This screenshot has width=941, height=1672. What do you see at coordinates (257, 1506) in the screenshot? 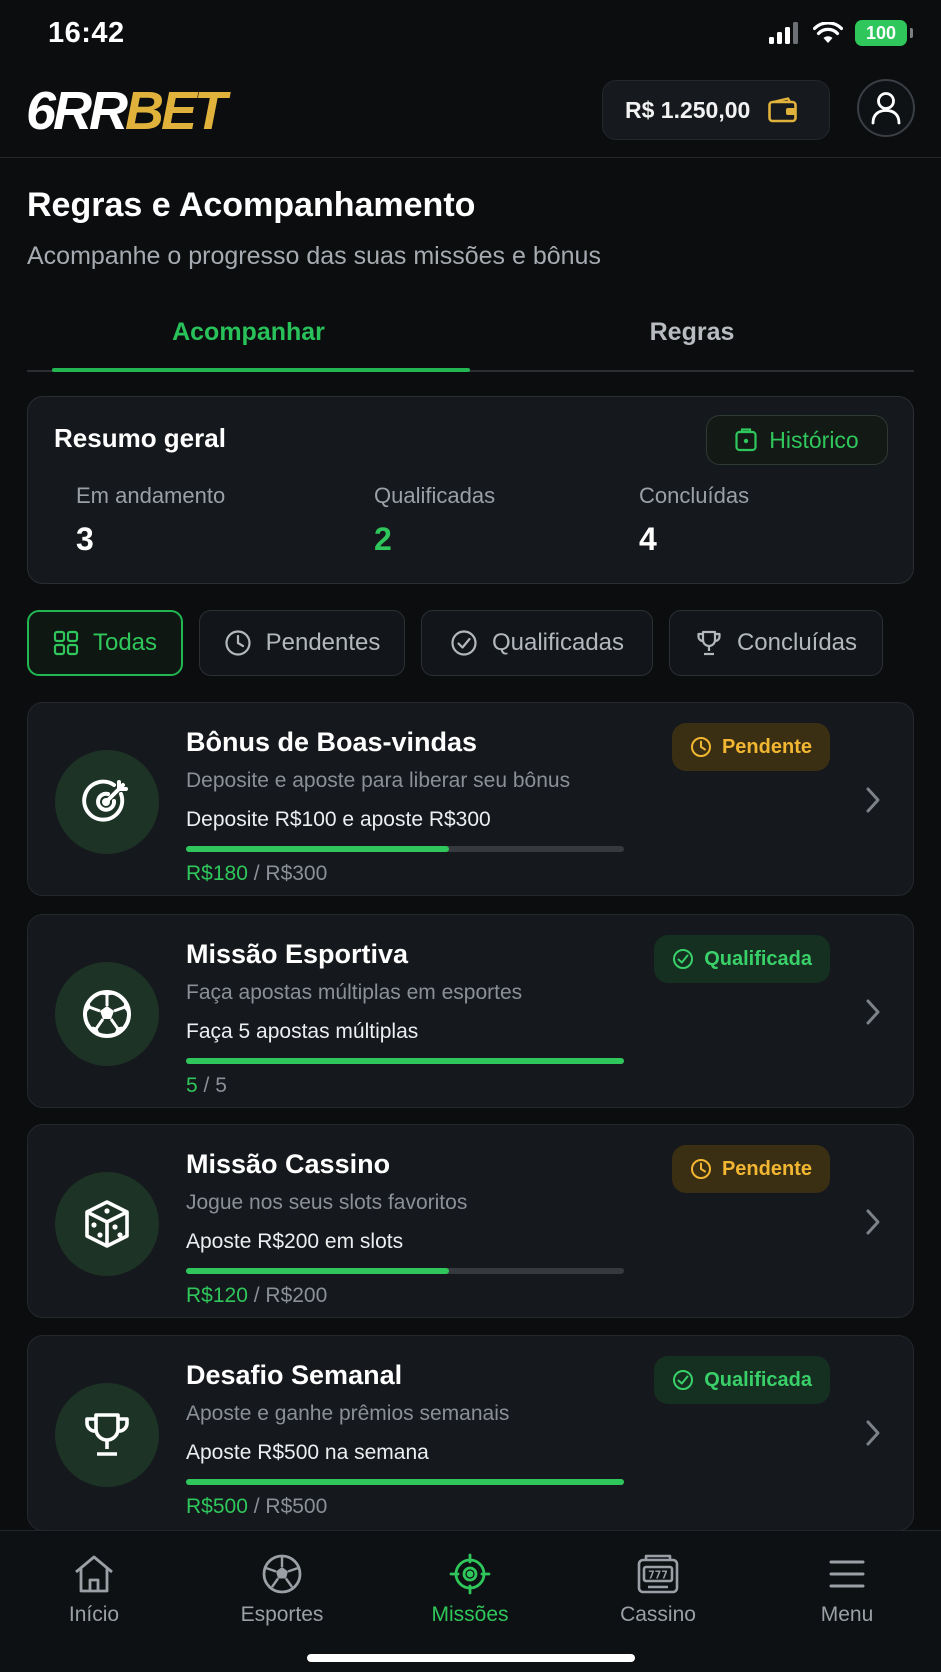
I see `mission-progress-text: R$500 / R$500` at bounding box center [257, 1506].